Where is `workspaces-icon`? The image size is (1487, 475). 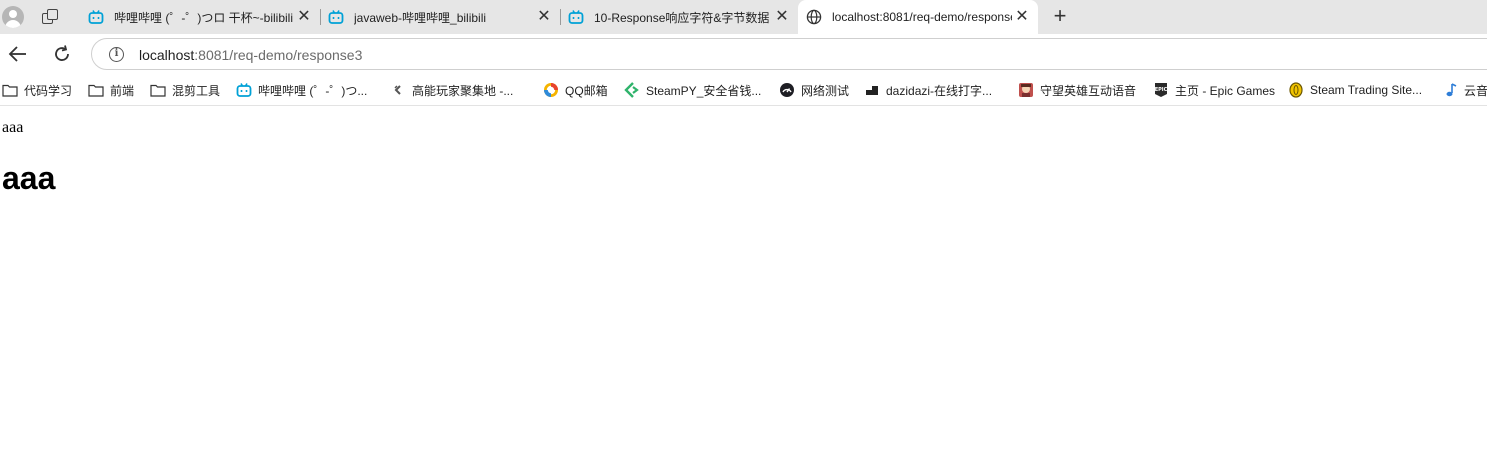
workspaces-icon is located at coordinates (52, 17).